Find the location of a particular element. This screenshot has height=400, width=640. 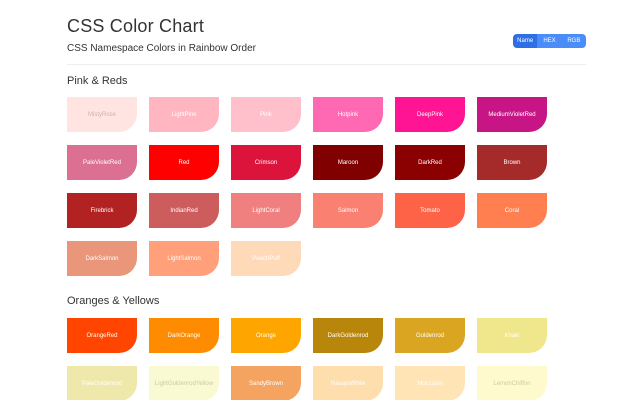

color-swatch-label: Red is located at coordinates (184, 162).